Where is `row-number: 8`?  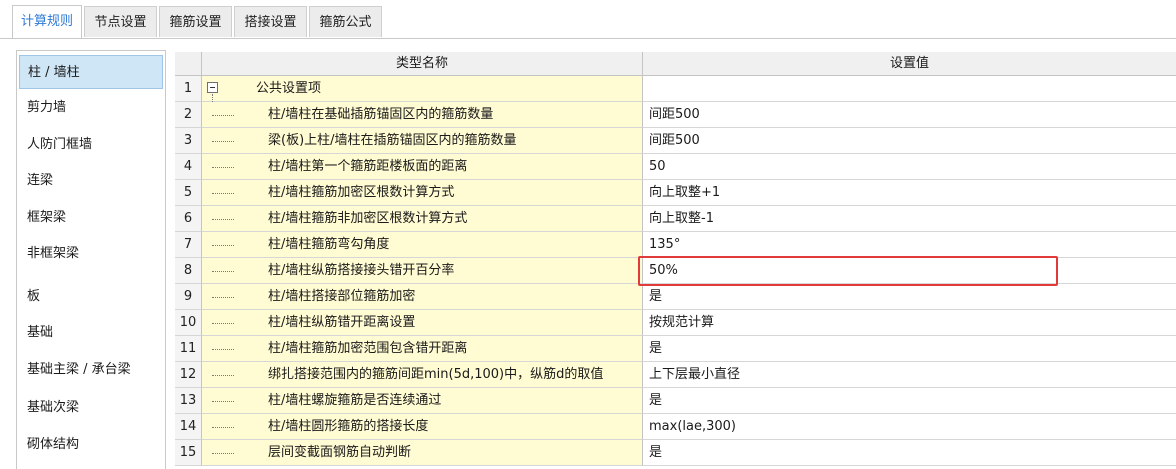 row-number: 8 is located at coordinates (188, 271).